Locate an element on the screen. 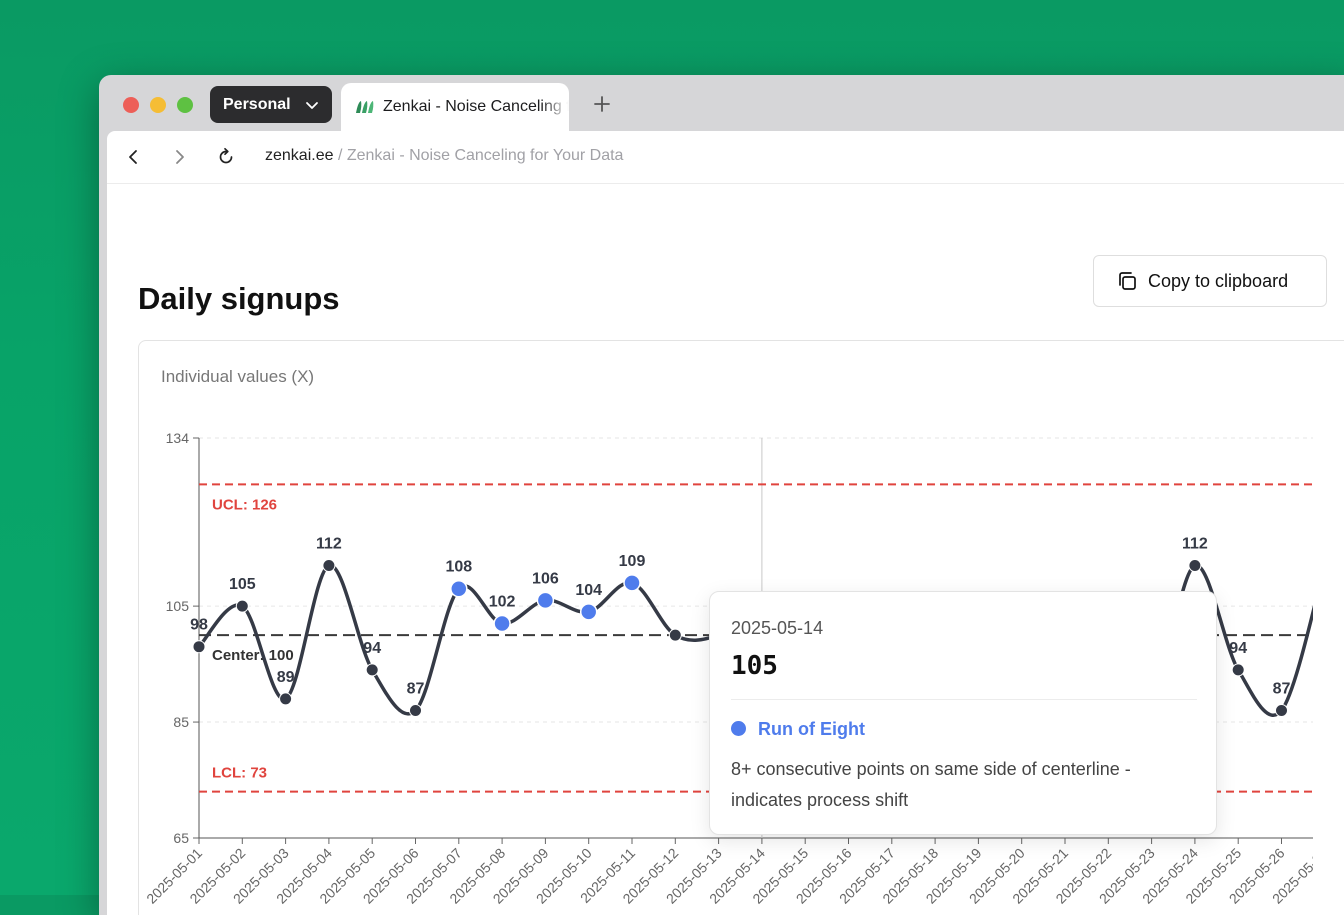 The width and height of the screenshot is (1344, 915). rule-indicator-dot is located at coordinates (738, 728).